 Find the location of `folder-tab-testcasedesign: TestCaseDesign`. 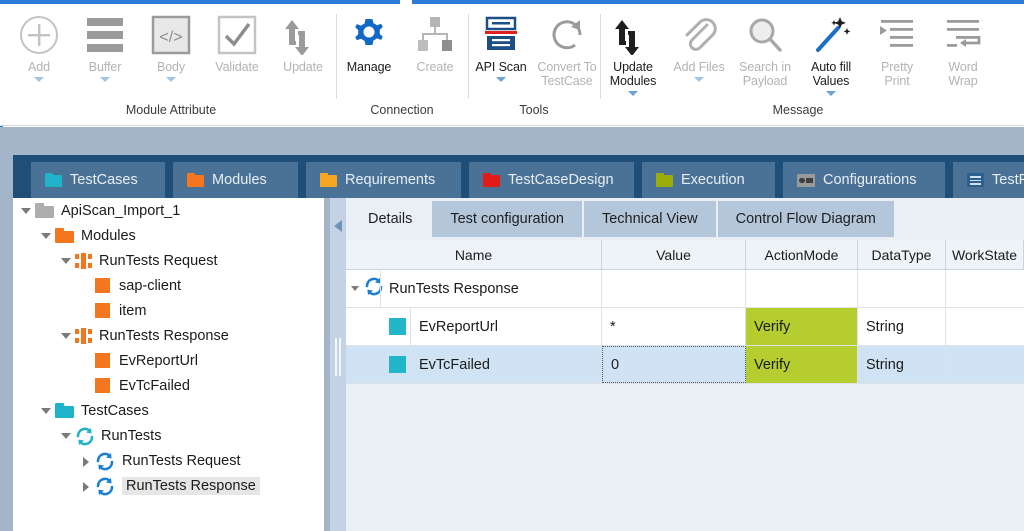

folder-tab-testcasedesign: TestCaseDesign is located at coordinates (551, 180).